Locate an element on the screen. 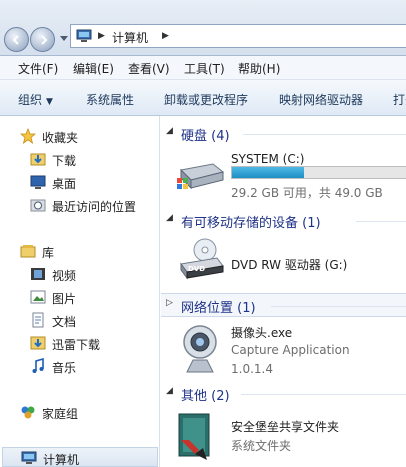  library-icon is located at coordinates (28, 251).